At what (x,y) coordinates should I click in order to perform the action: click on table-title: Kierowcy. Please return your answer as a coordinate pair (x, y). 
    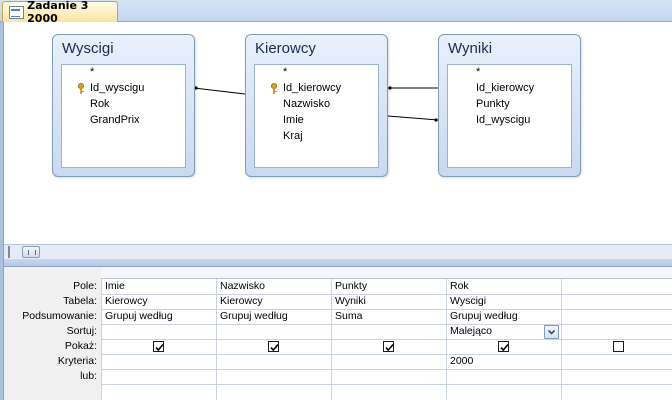
    Looking at the image, I should click on (285, 48).